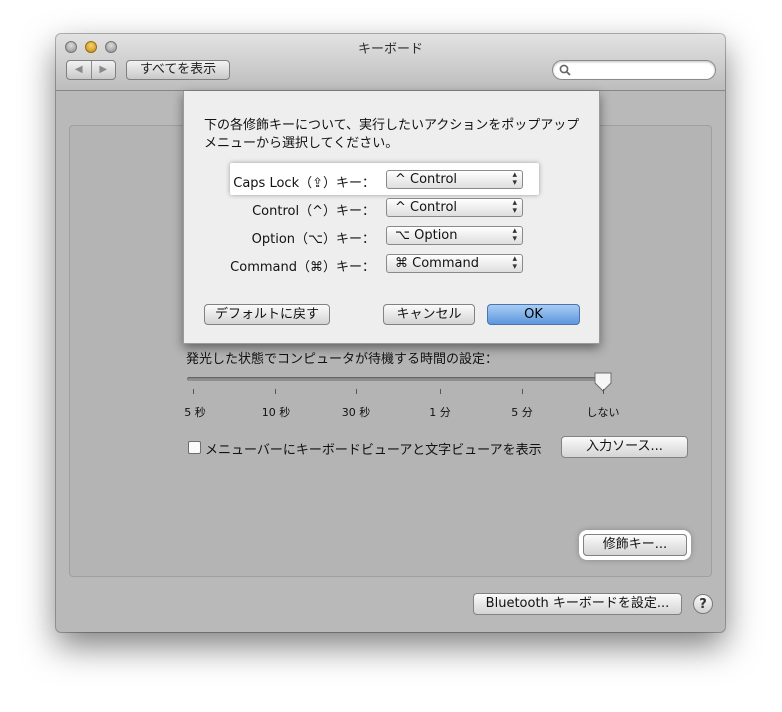 The width and height of the screenshot is (782, 712). What do you see at coordinates (313, 239) in the screenshot?
I see `option-label: Option（⌥）キー：` at bounding box center [313, 239].